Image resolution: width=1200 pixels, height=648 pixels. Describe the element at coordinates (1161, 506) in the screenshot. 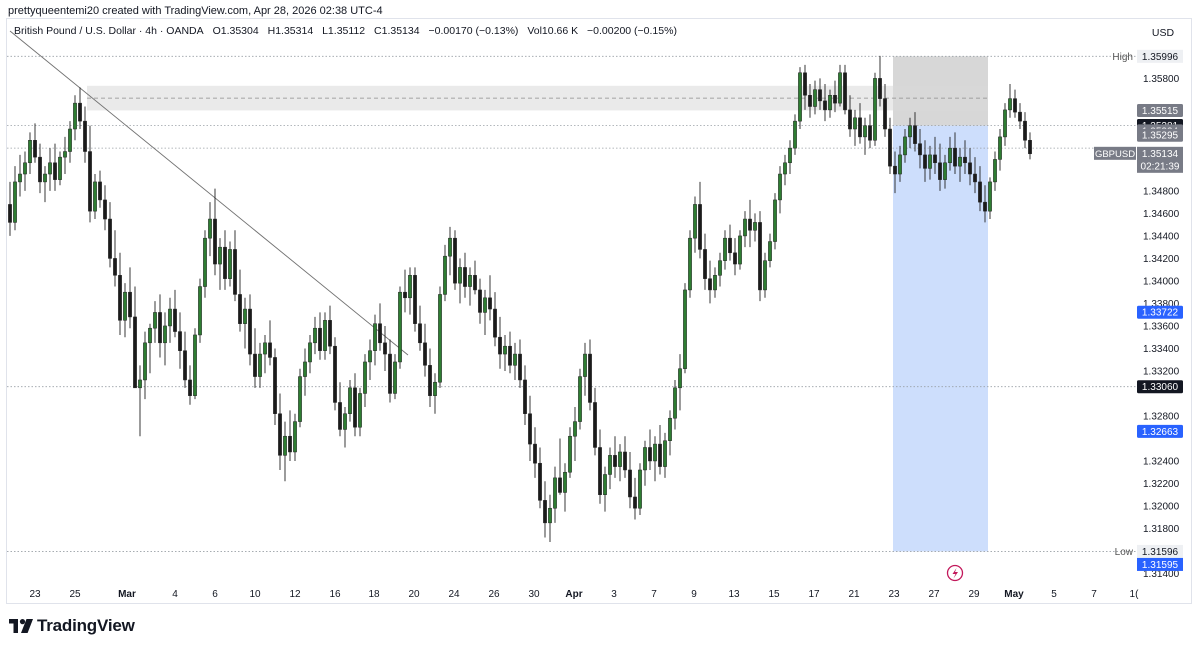

I see `y-axis-tick-label: 1.32000` at that location.